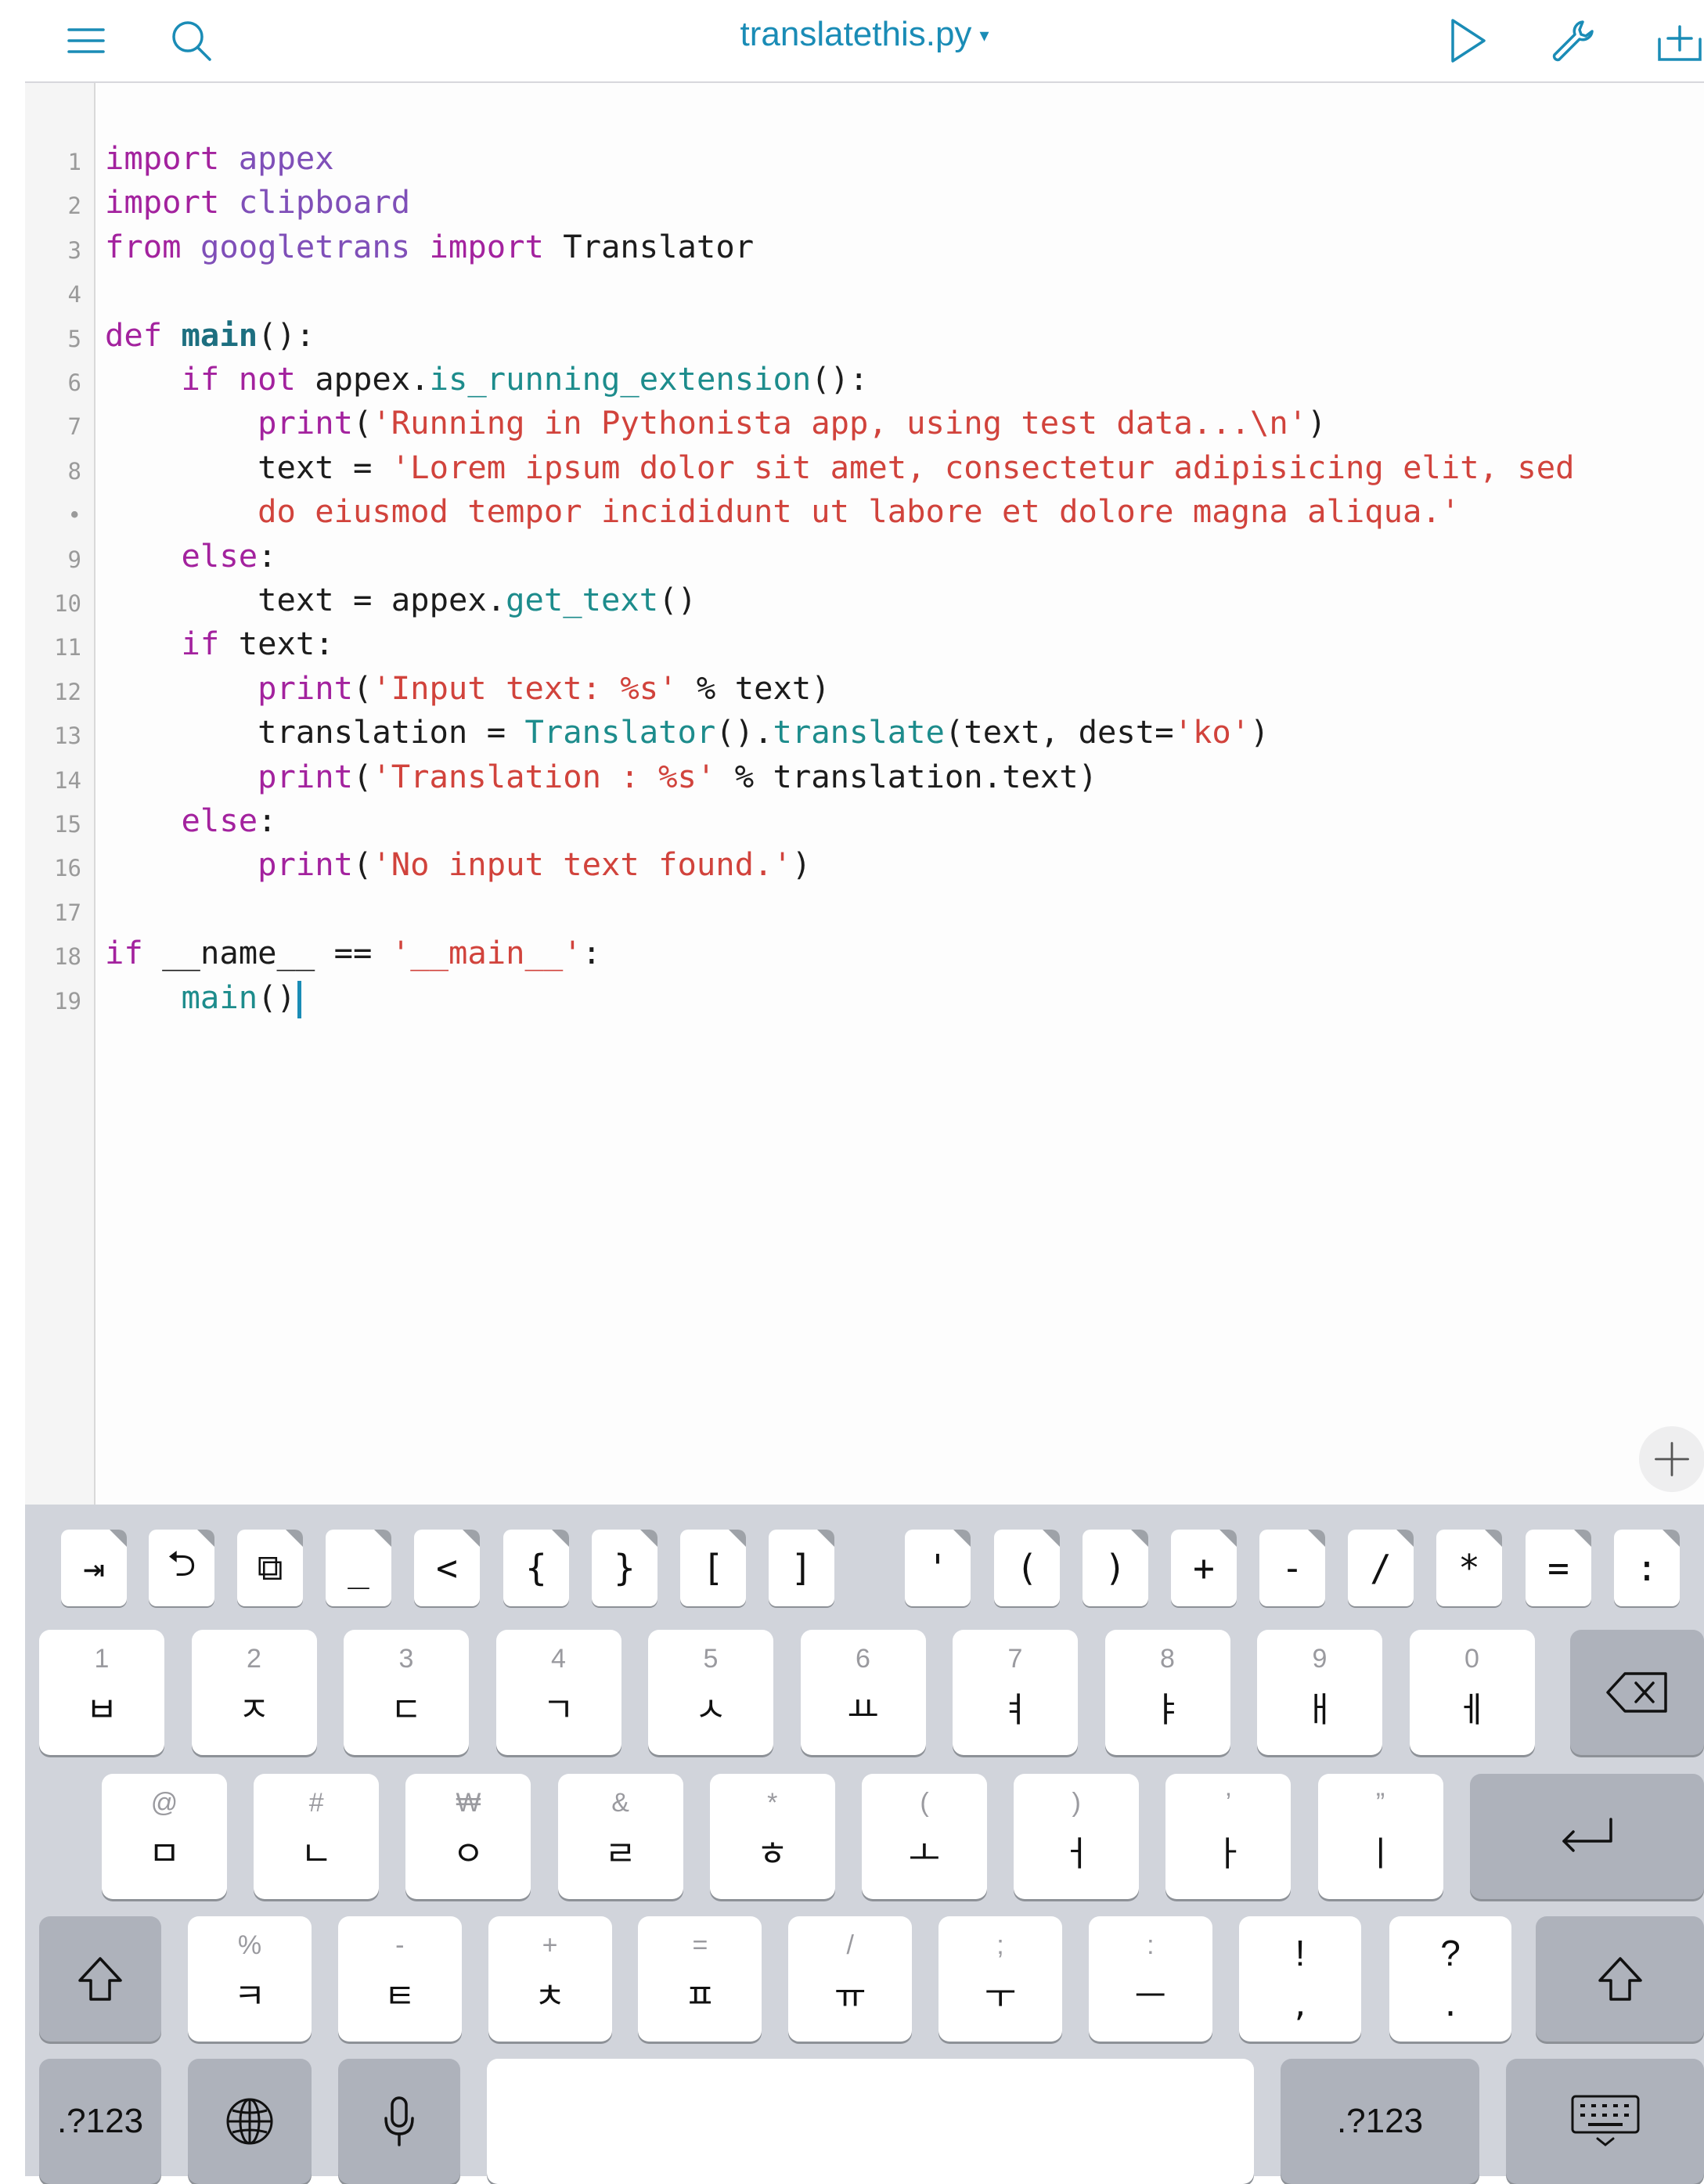 The image size is (1704, 2184). What do you see at coordinates (67, 868) in the screenshot?
I see `line-number: 16` at bounding box center [67, 868].